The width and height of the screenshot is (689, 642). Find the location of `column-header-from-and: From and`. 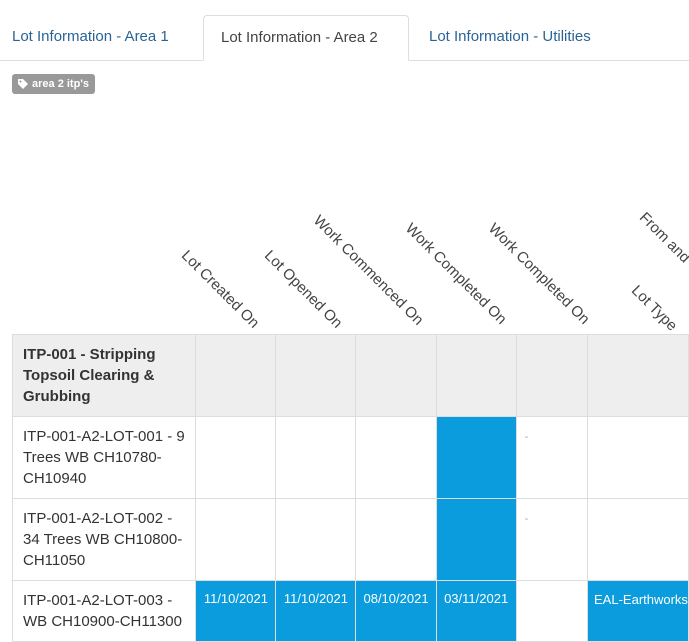

column-header-from-and: From and is located at coordinates (662, 238).